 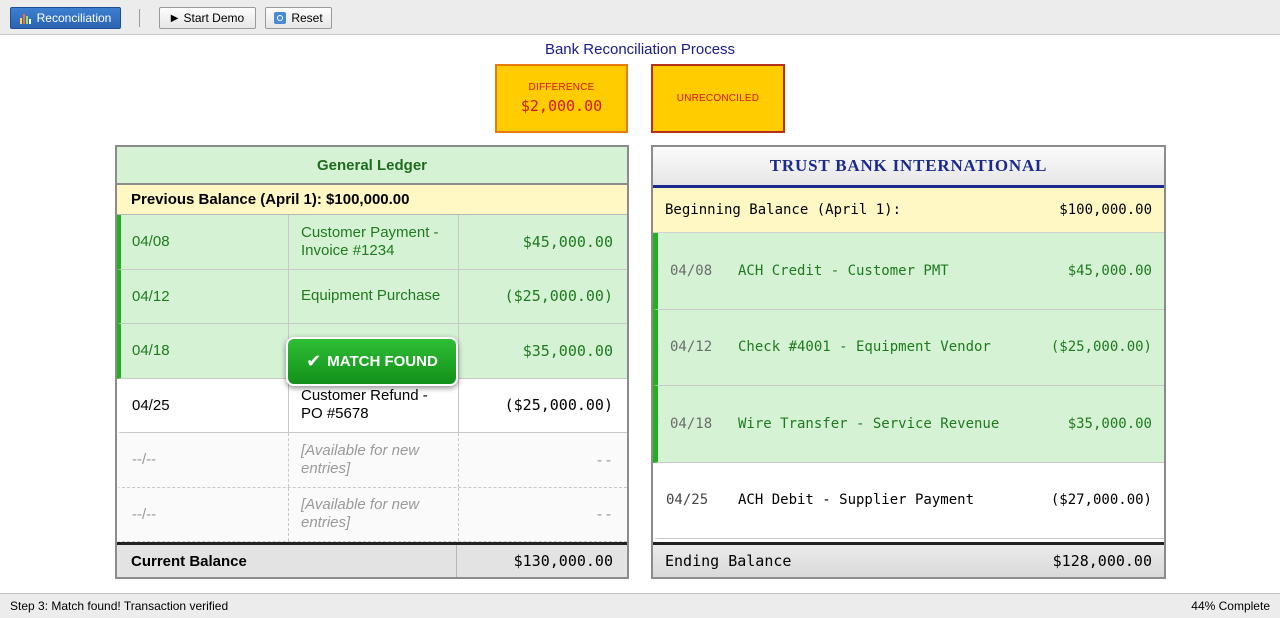 What do you see at coordinates (908, 167) in the screenshot?
I see `bank-title: TRUST BANK INTERNATIONAL` at bounding box center [908, 167].